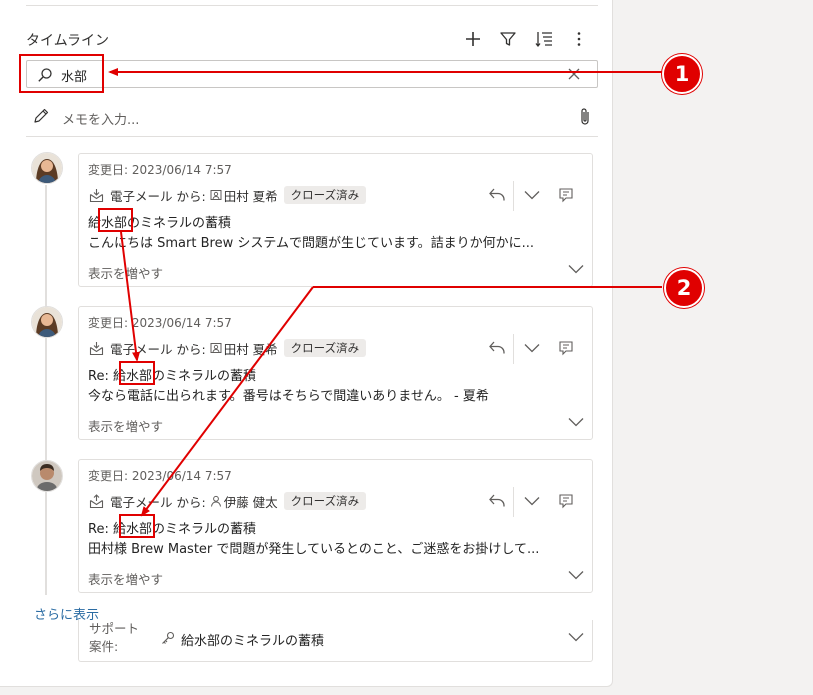 The height and width of the screenshot is (695, 813). I want to click on callout-badge-2: 2, so click(684, 288).